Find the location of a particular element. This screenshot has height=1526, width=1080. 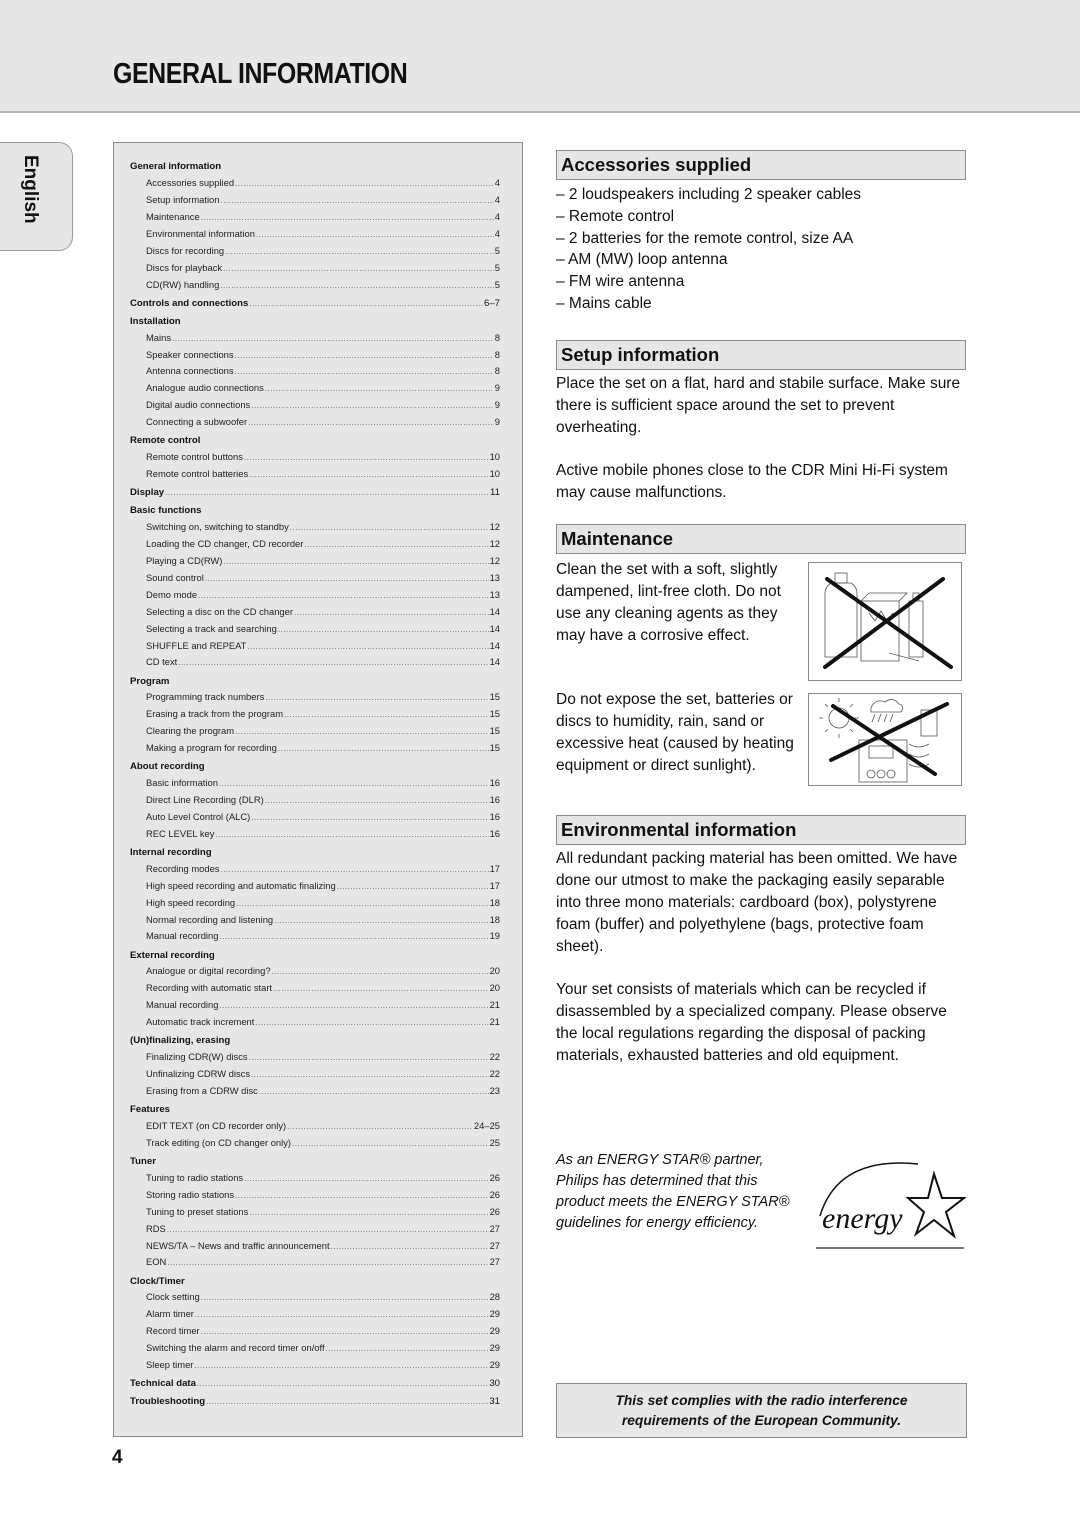

toc-heading: Program is located at coordinates (315, 682).